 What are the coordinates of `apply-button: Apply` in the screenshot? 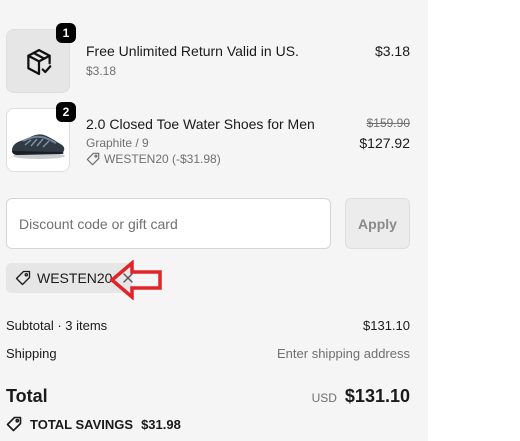 It's located at (377, 223).